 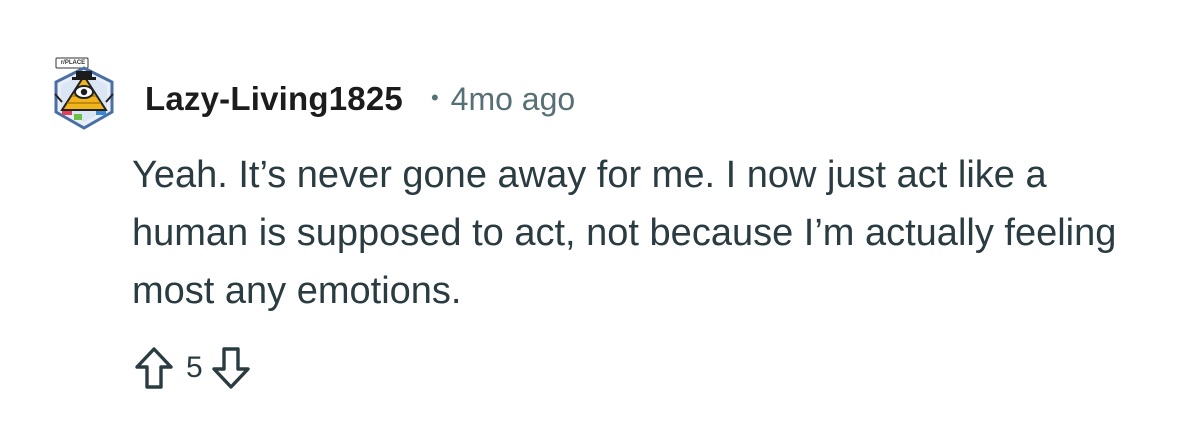 I want to click on downvote-button, so click(x=231, y=368).